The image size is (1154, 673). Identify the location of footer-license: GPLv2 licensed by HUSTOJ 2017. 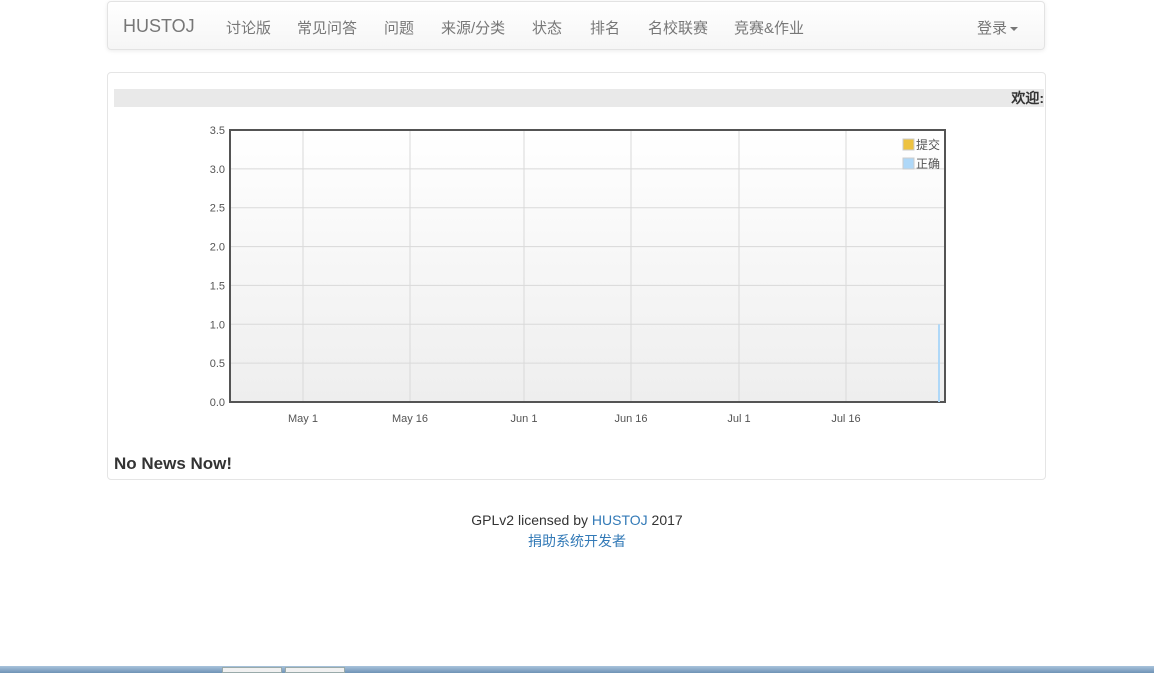
(577, 520).